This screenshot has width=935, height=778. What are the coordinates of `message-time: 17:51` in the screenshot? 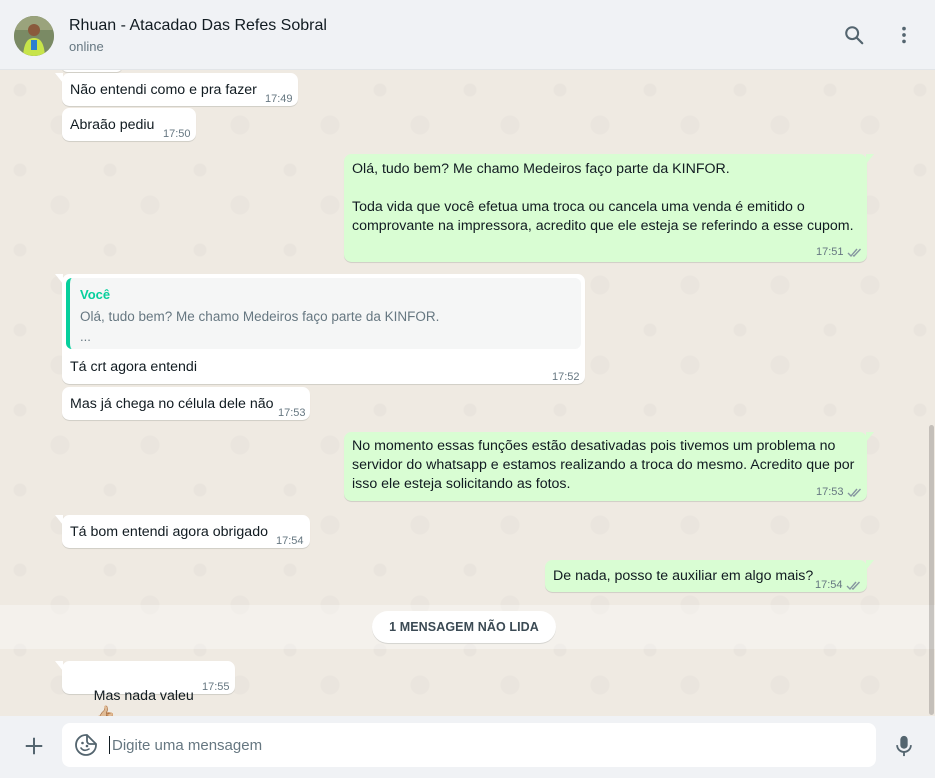 It's located at (830, 252).